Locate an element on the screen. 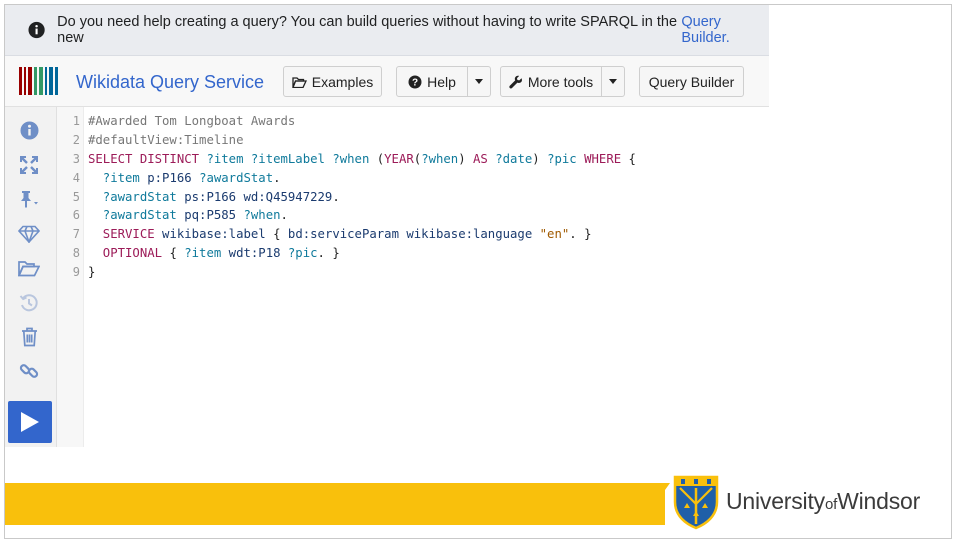  code-line: OPTIONAL { ?item wdt:P18 ?pic. } is located at coordinates (362, 253).